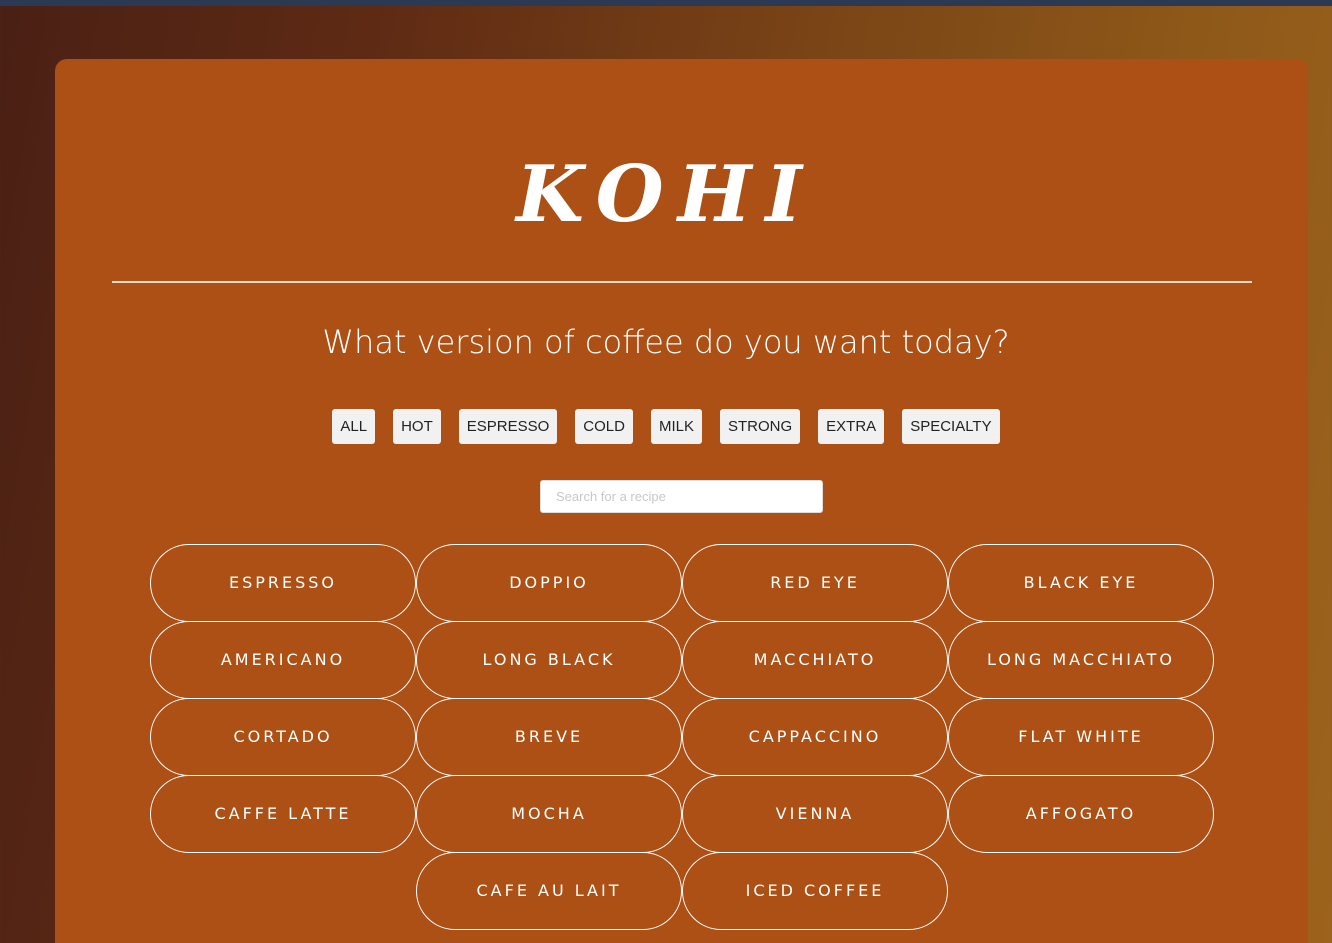 Image resolution: width=1332 pixels, height=943 pixels. I want to click on recipe-black-eye-button: BLACK EYE, so click(1081, 583).